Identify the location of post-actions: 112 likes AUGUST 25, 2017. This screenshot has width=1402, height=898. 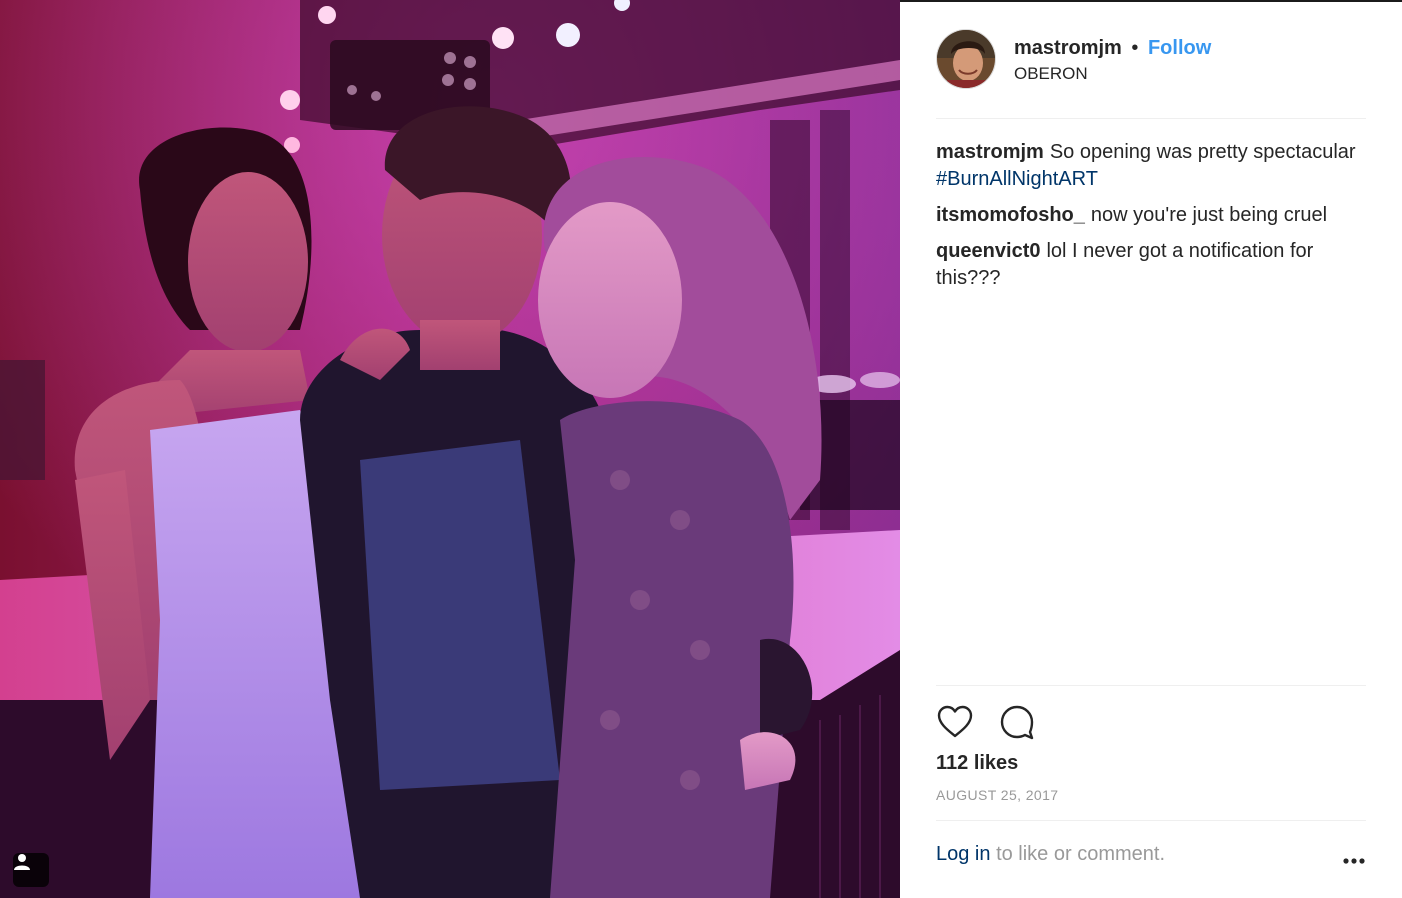
(1151, 744).